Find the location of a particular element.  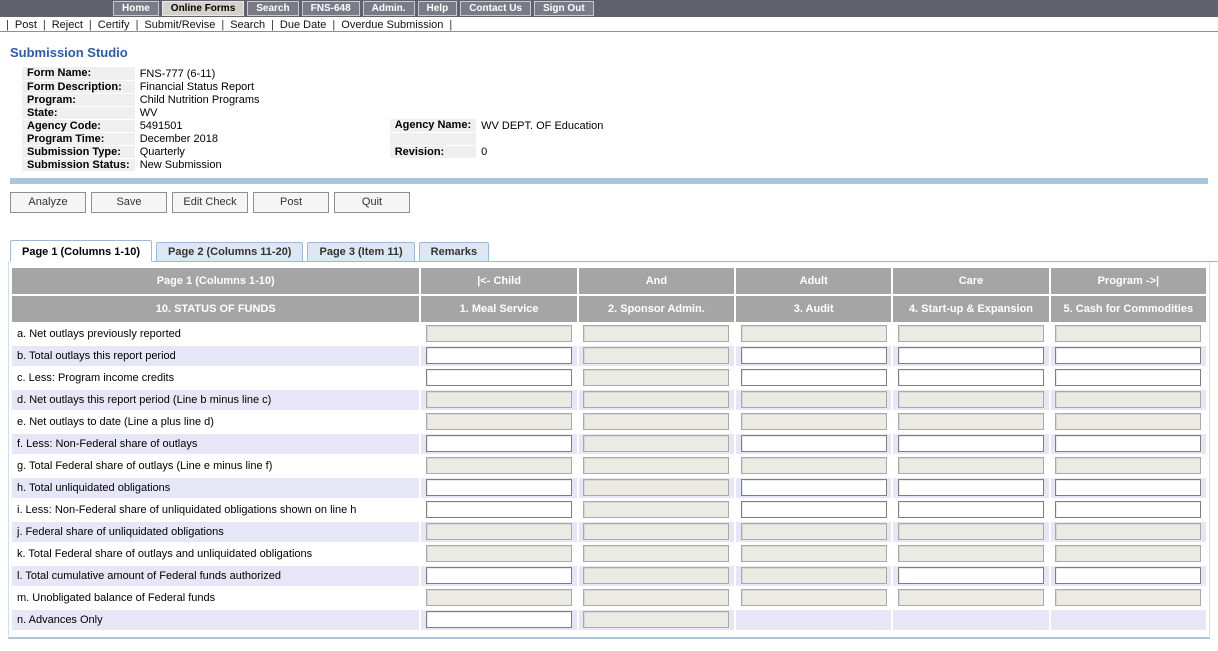

action-link-submit-revise: Submit/Revise is located at coordinates (179, 25).